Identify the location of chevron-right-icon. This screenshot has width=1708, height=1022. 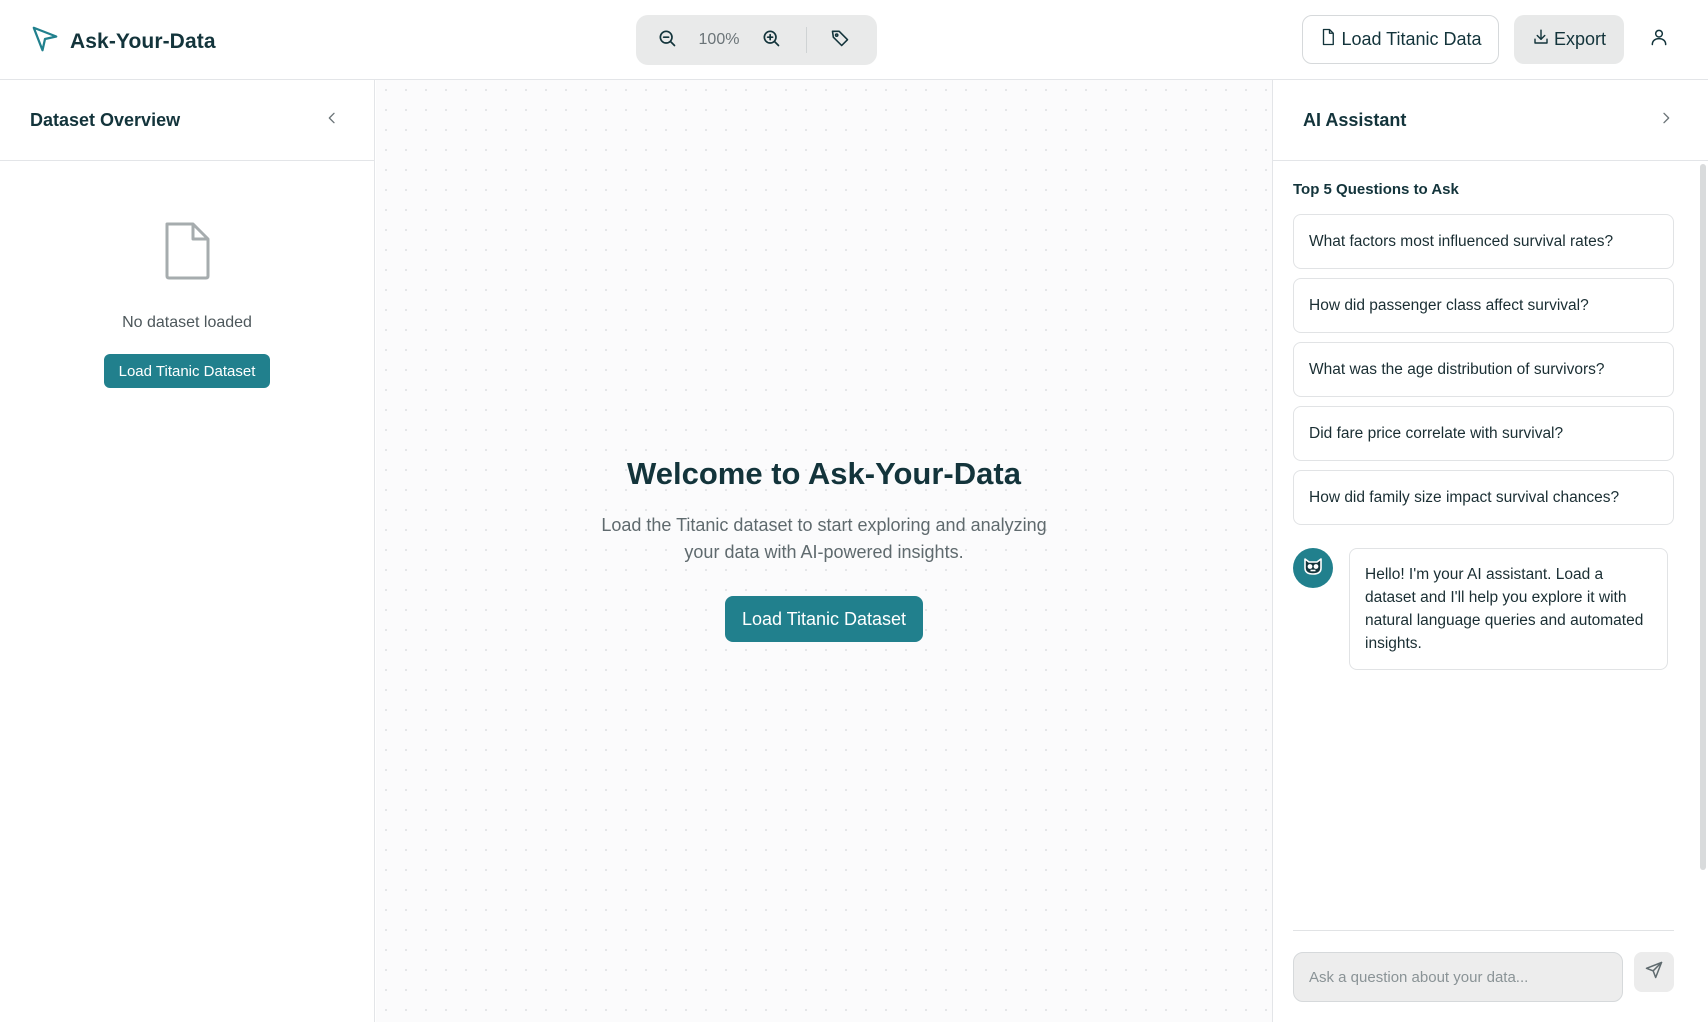
(1666, 120).